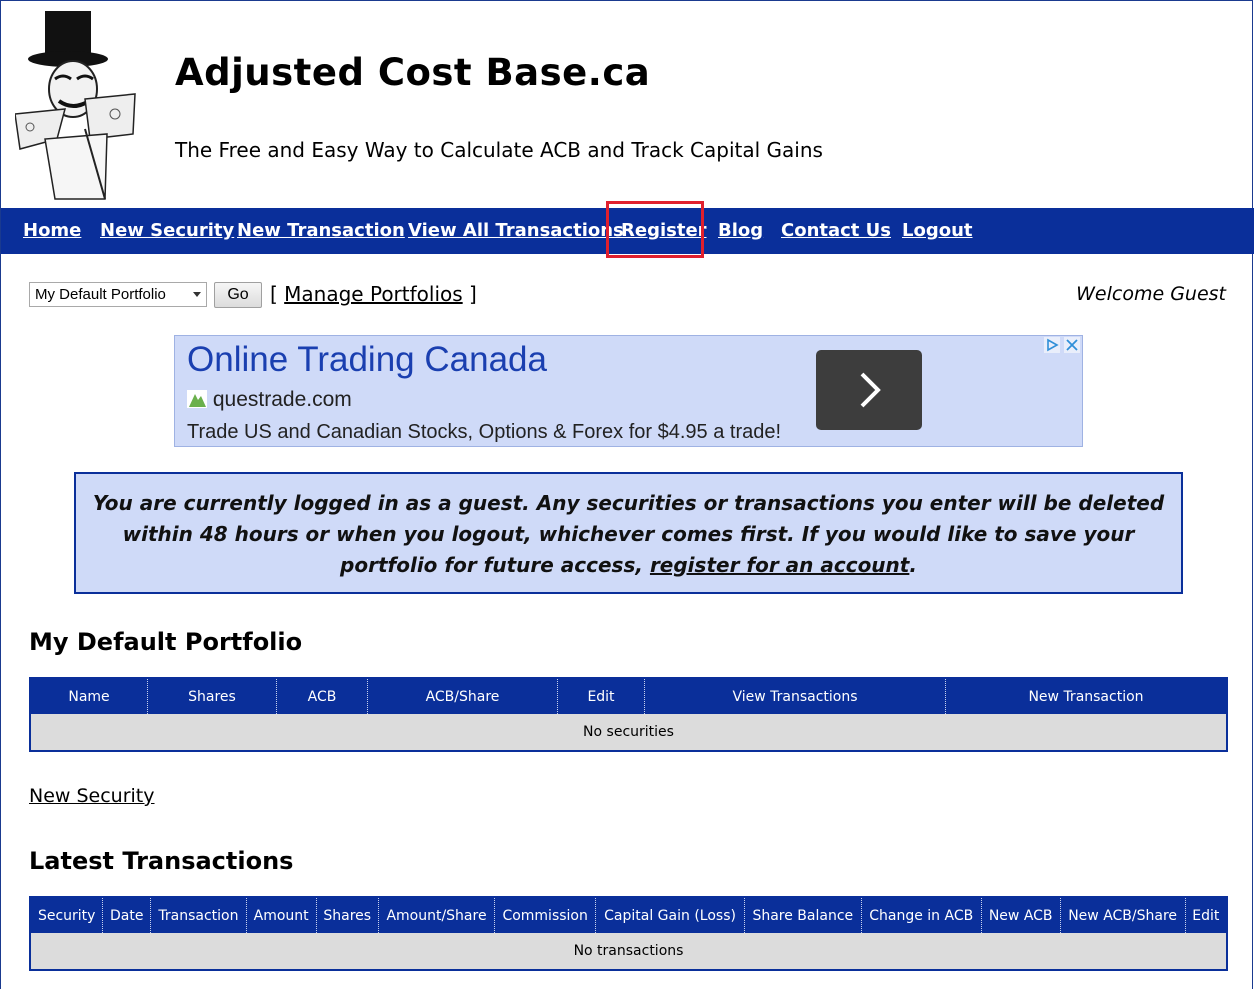 This screenshot has width=1255, height=989. I want to click on col-name: Name, so click(89, 696).